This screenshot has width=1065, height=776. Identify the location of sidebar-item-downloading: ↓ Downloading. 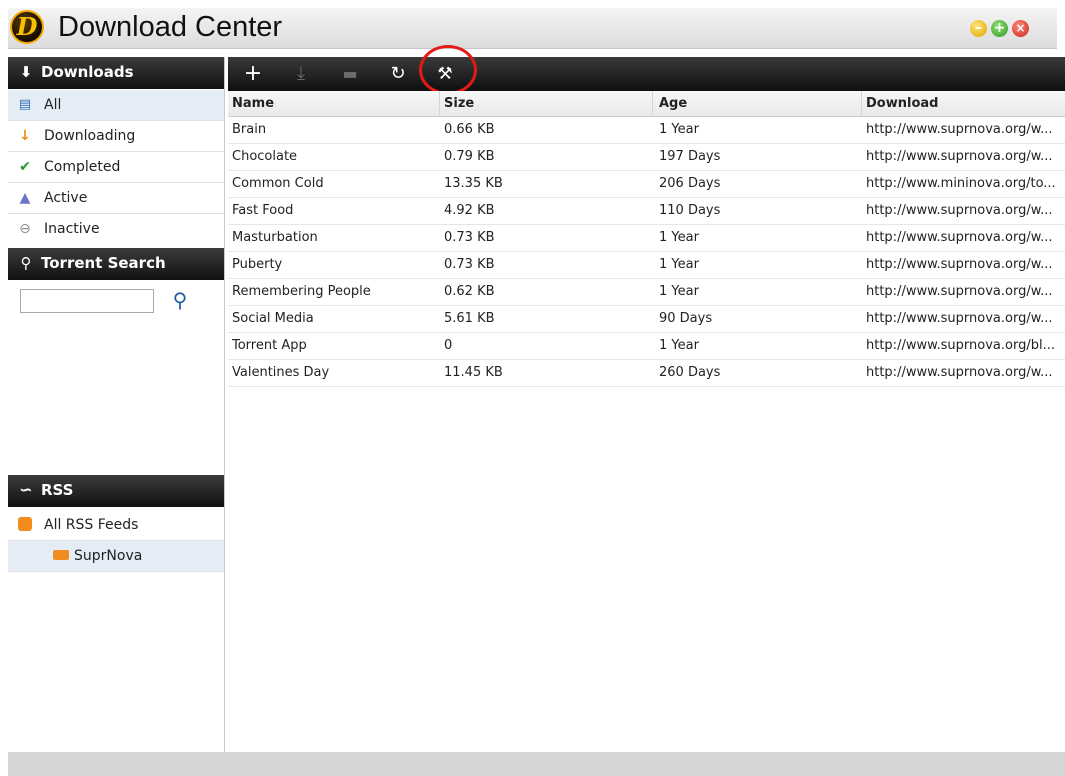
(116, 136).